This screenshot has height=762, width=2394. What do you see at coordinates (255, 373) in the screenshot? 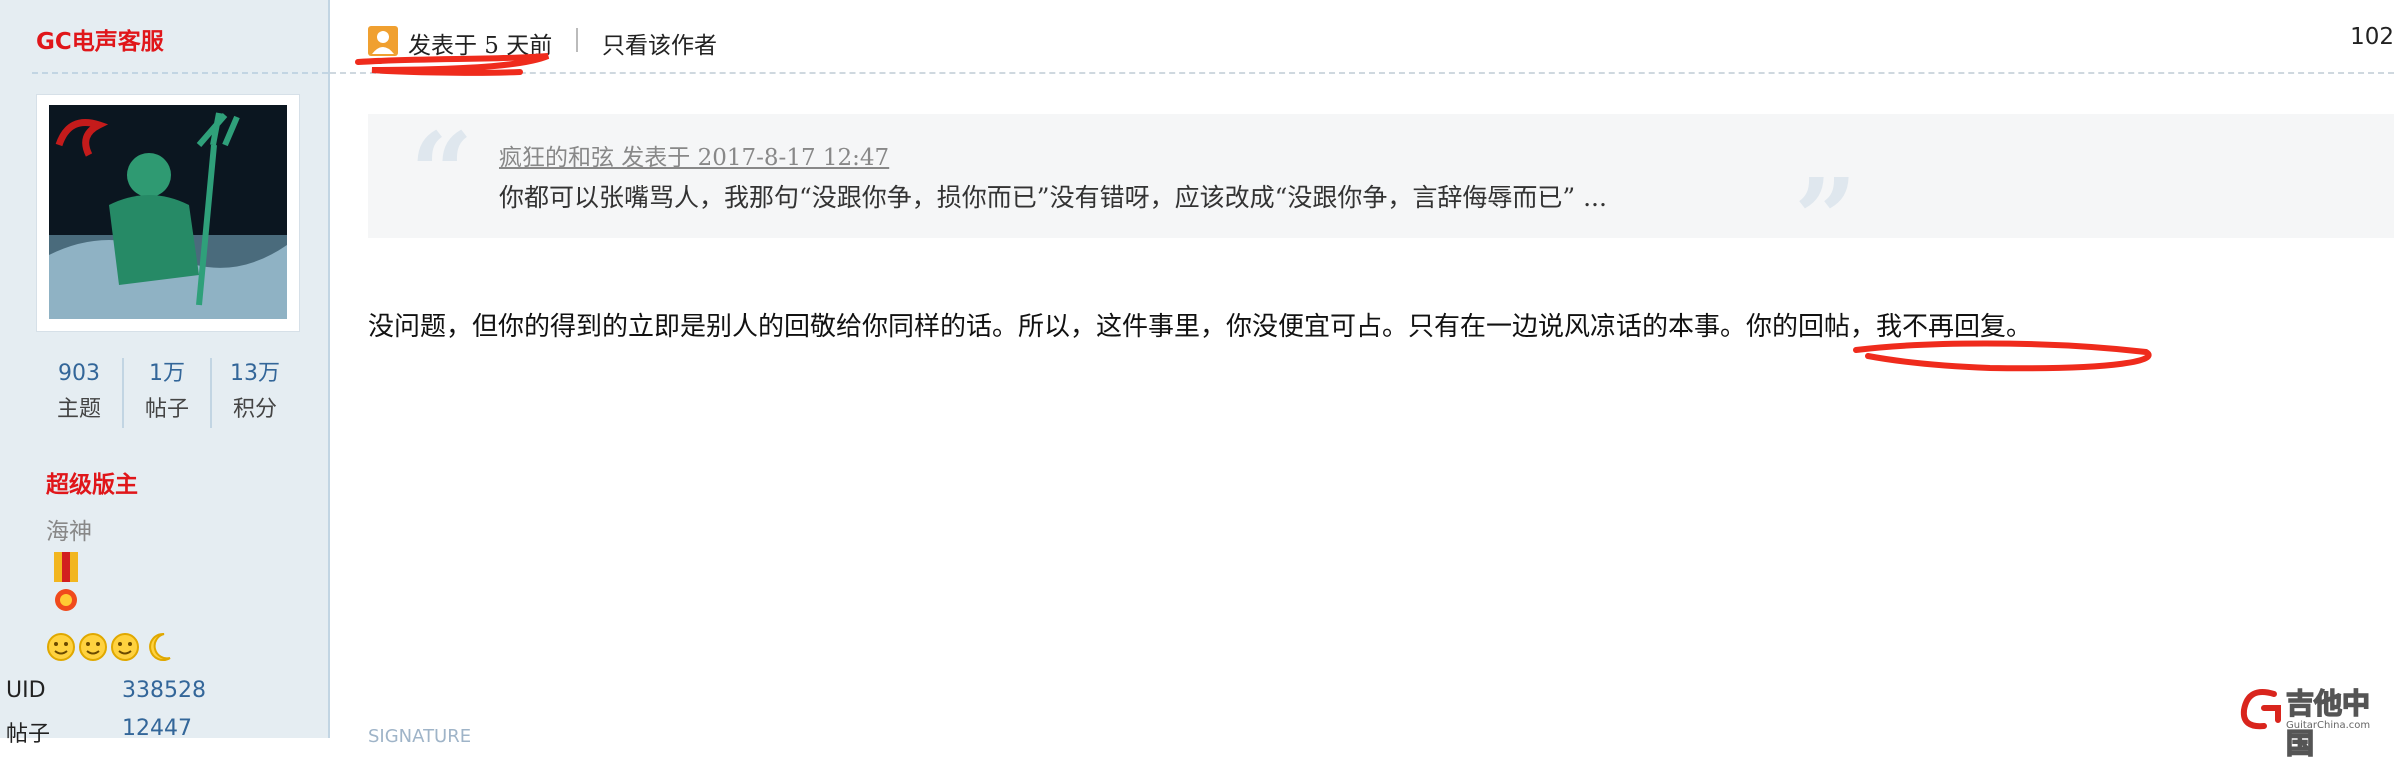
I see `stat-credits-value: 13万` at bounding box center [255, 373].